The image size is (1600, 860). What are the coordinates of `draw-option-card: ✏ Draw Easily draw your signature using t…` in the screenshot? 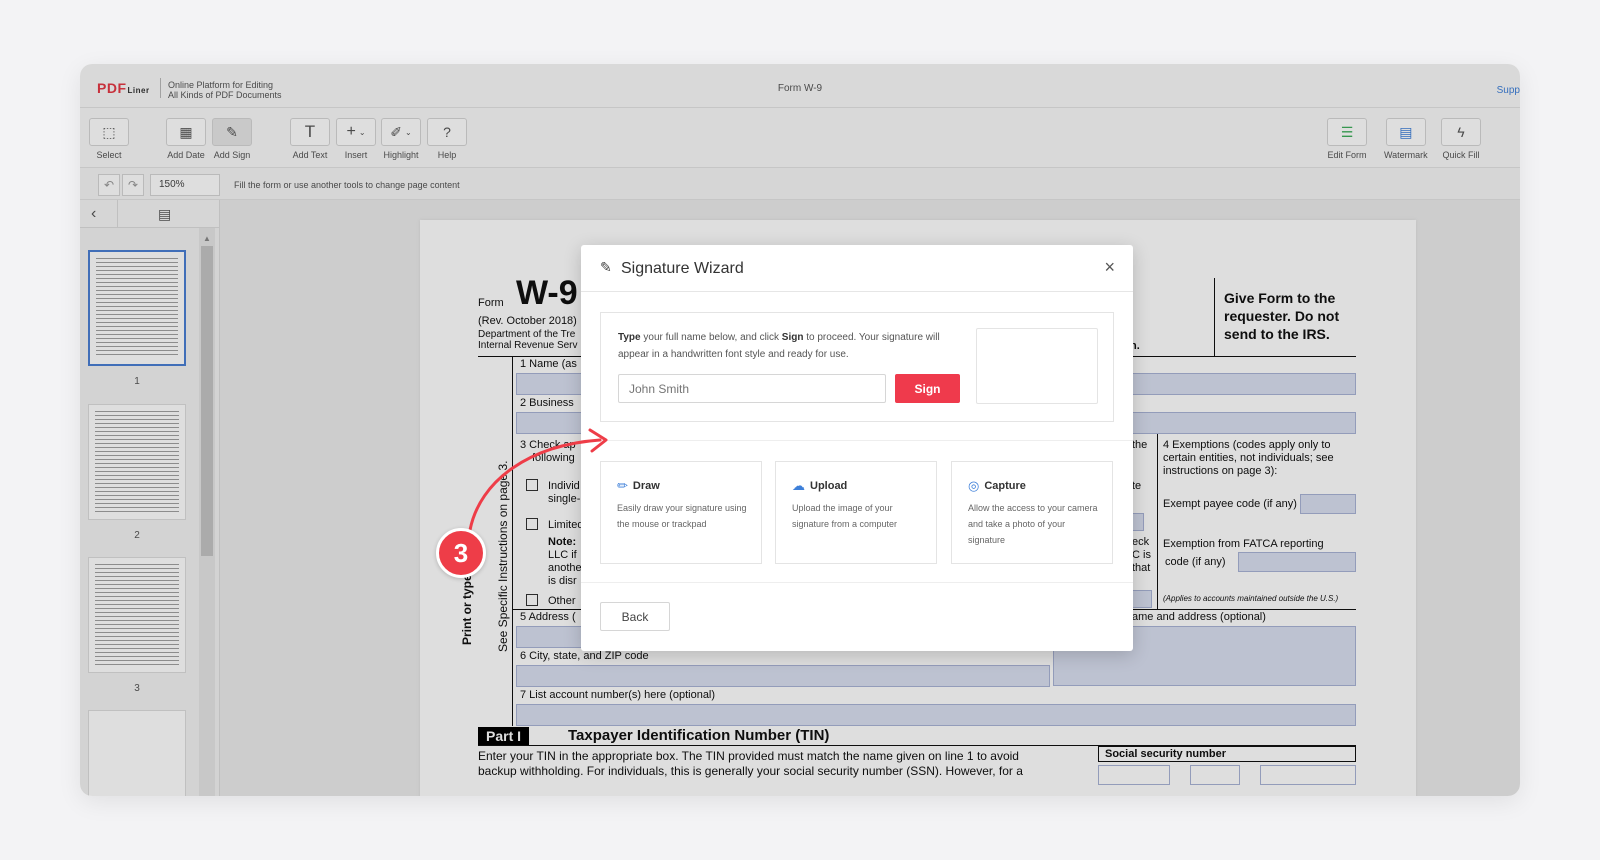 It's located at (681, 512).